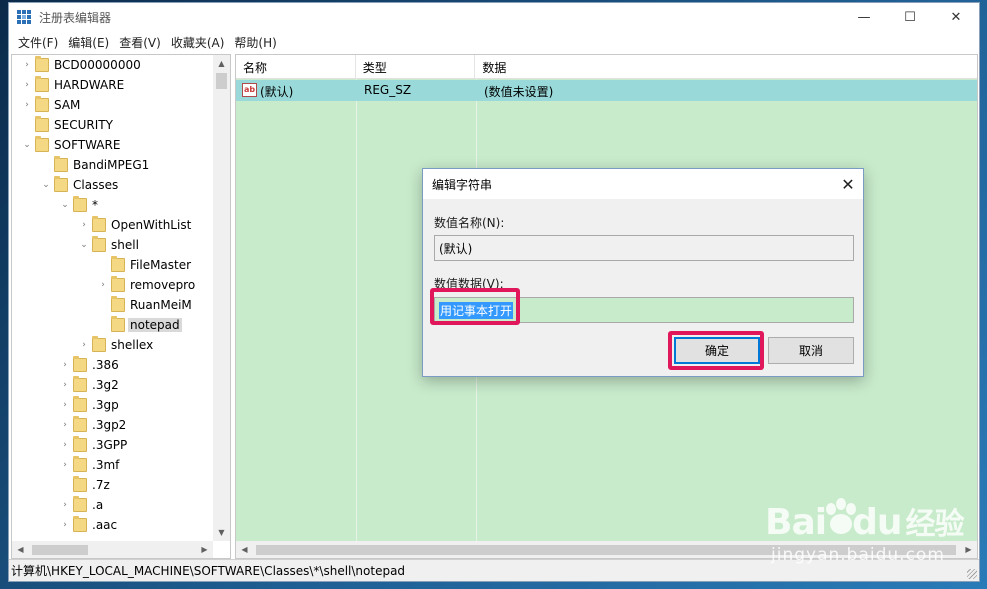 This screenshot has height=589, width=987. Describe the element at coordinates (972, 574) in the screenshot. I see `resize-grip-icon` at that location.